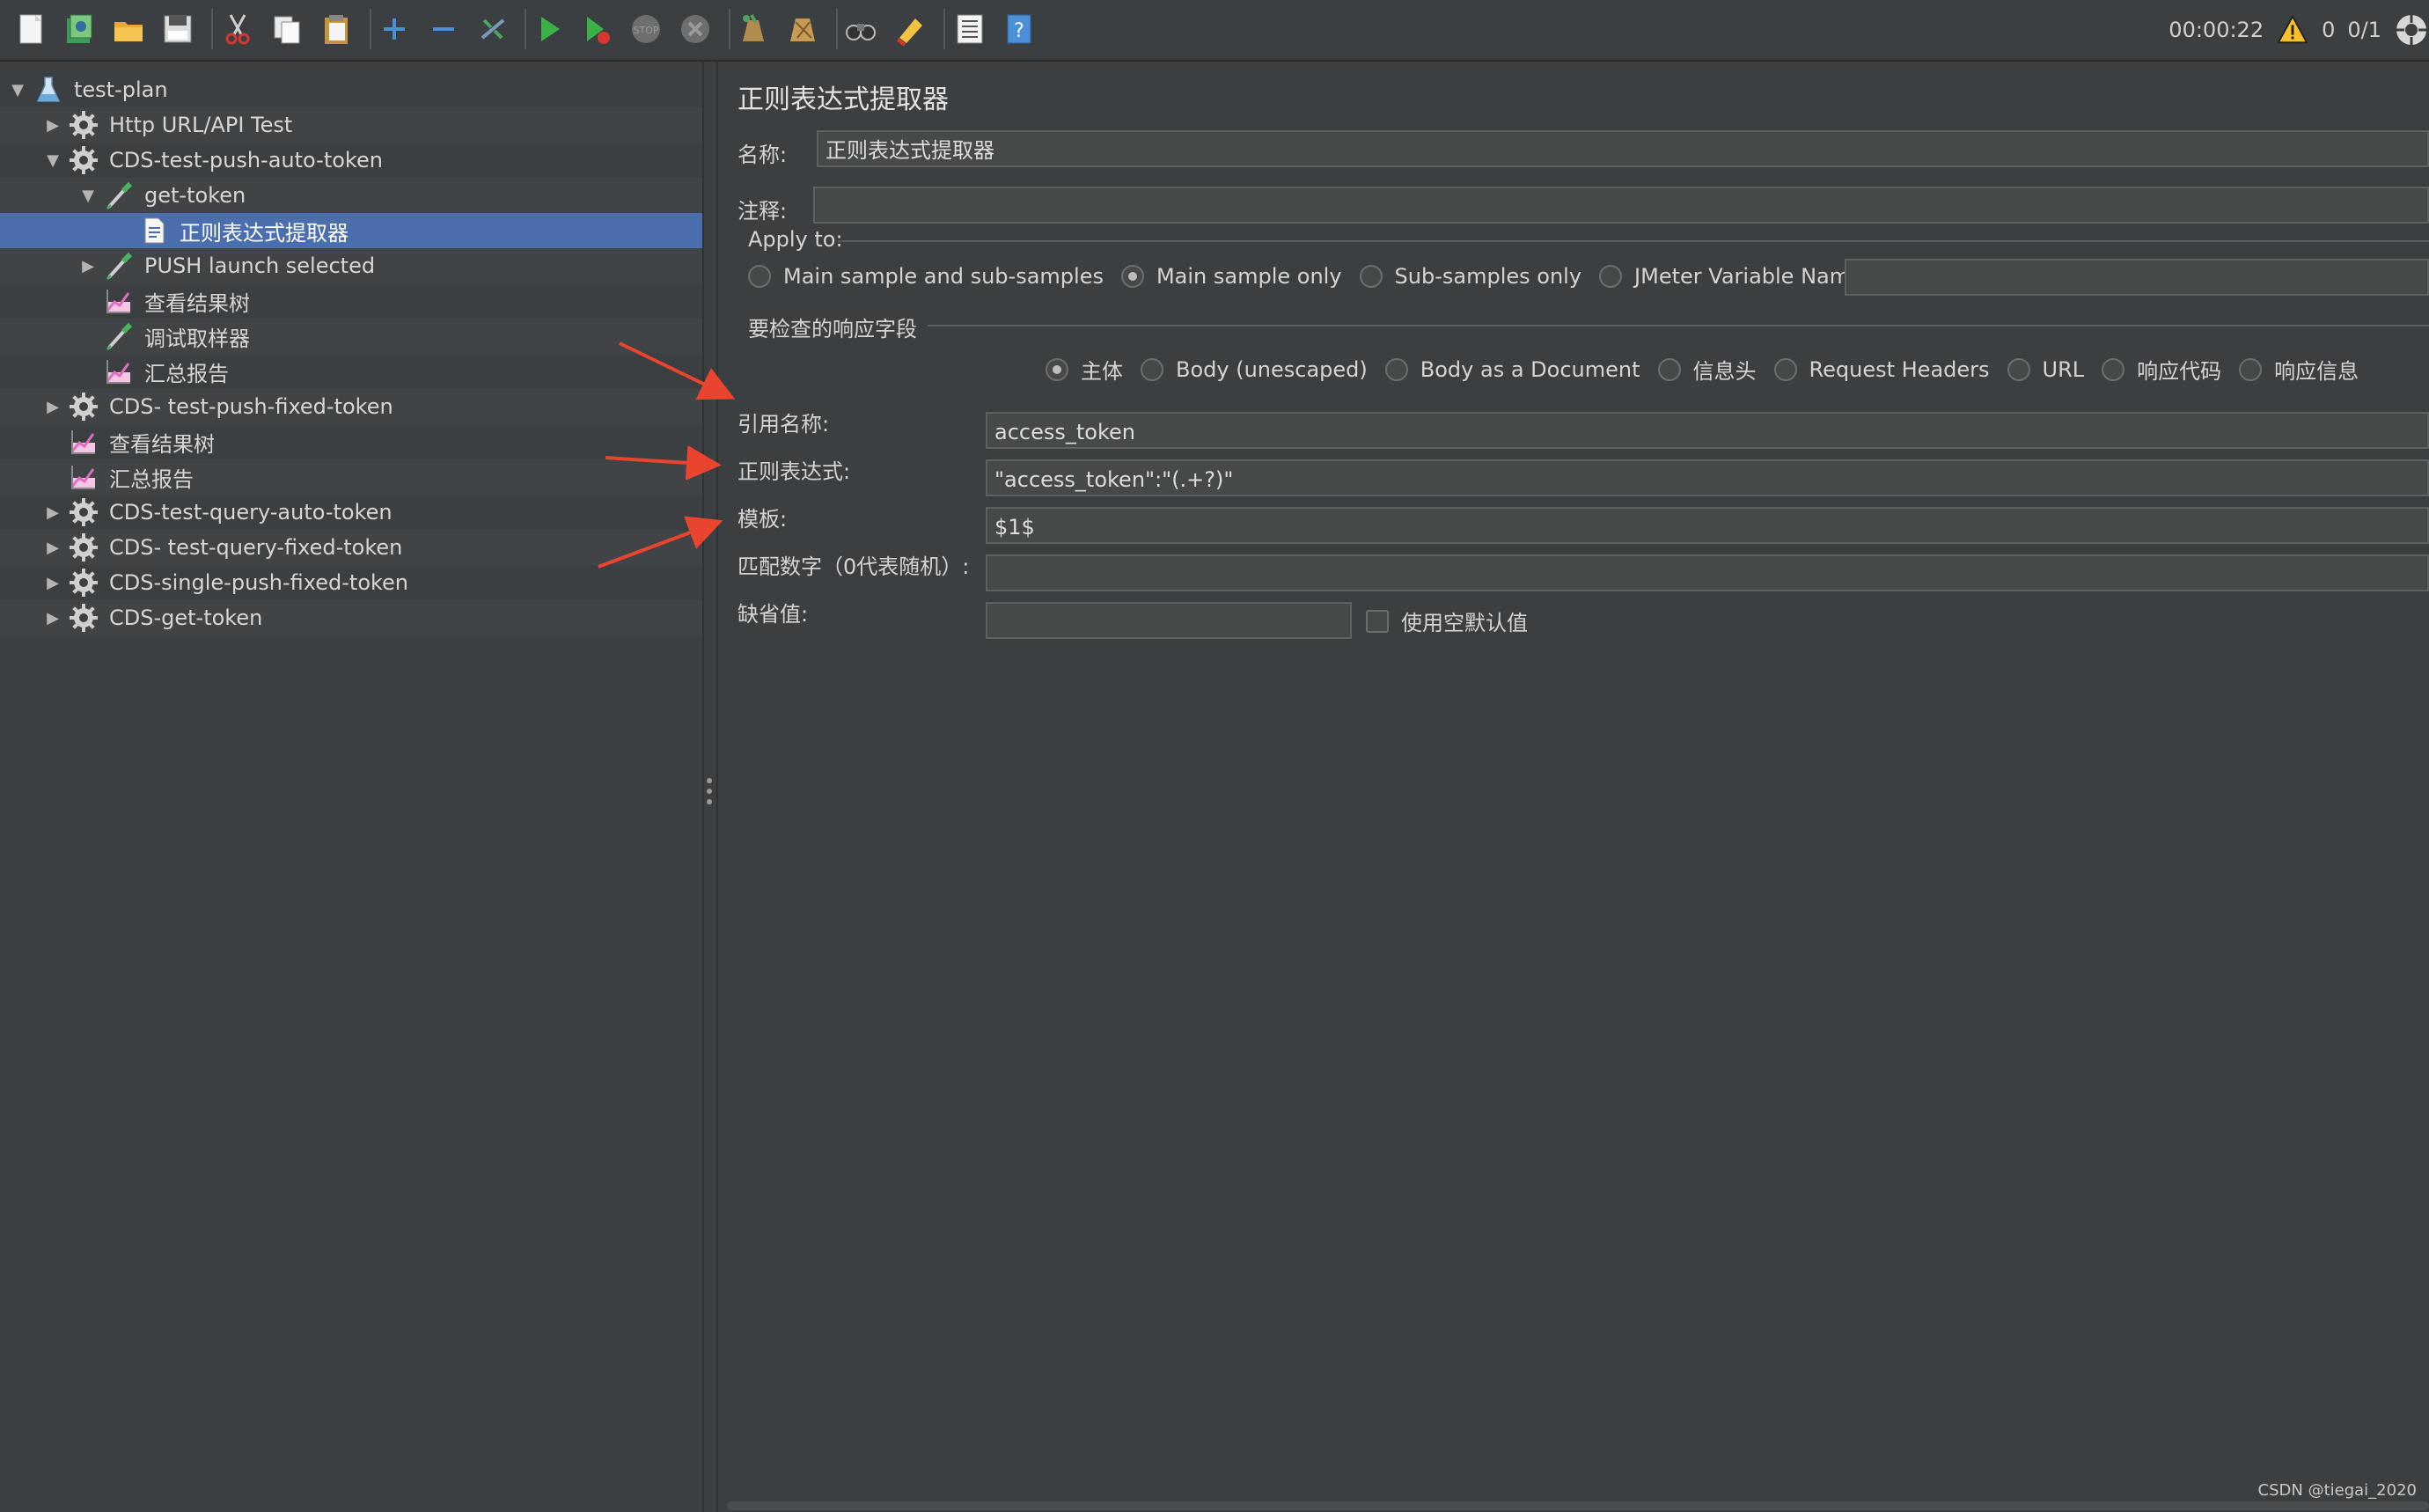  Describe the element at coordinates (128, 29) in the screenshot. I see `open-icon` at that location.